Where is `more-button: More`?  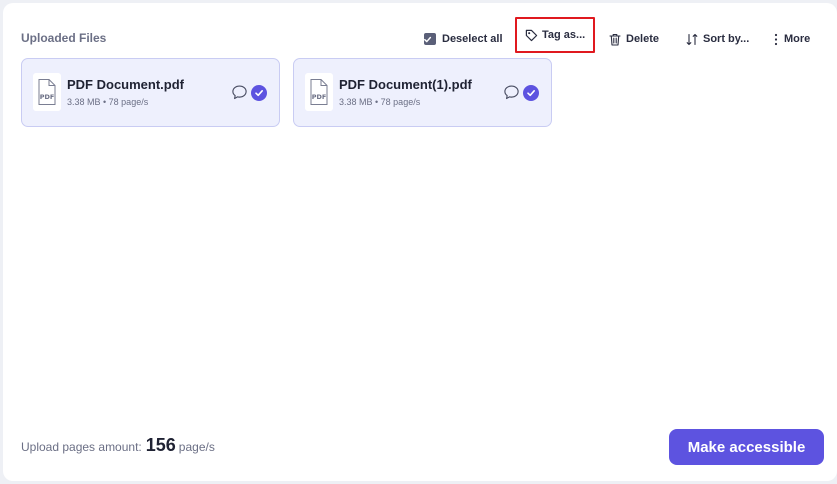
more-button: More is located at coordinates (791, 39).